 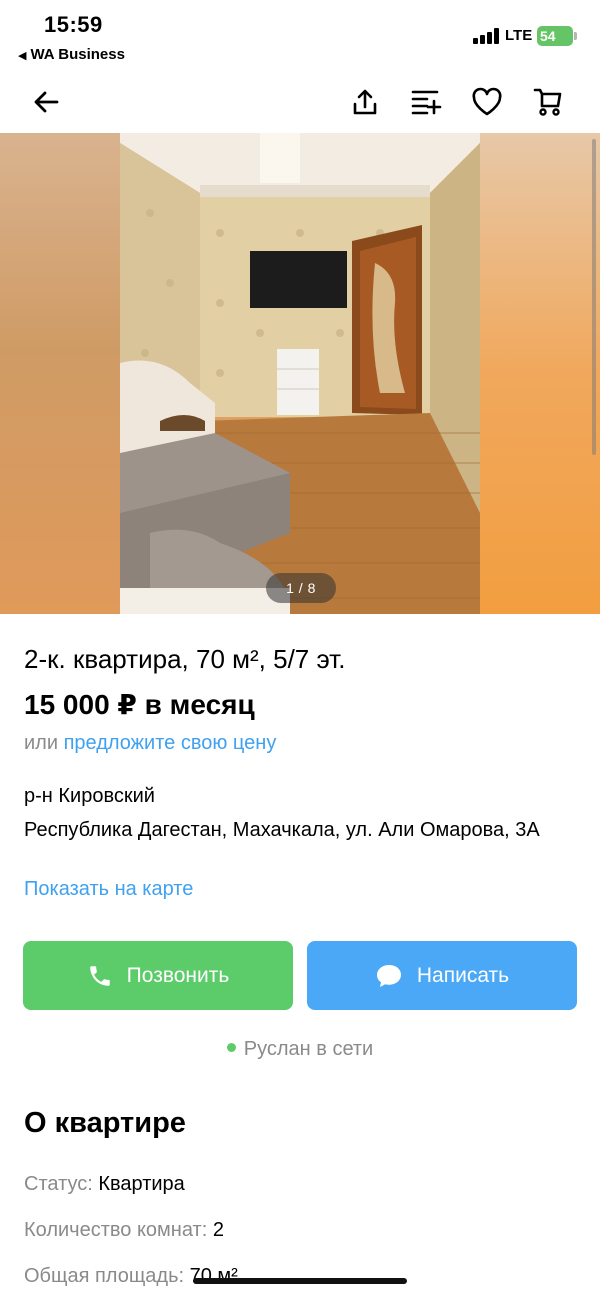 I want to click on home-indicator, so click(x=300, y=1281).